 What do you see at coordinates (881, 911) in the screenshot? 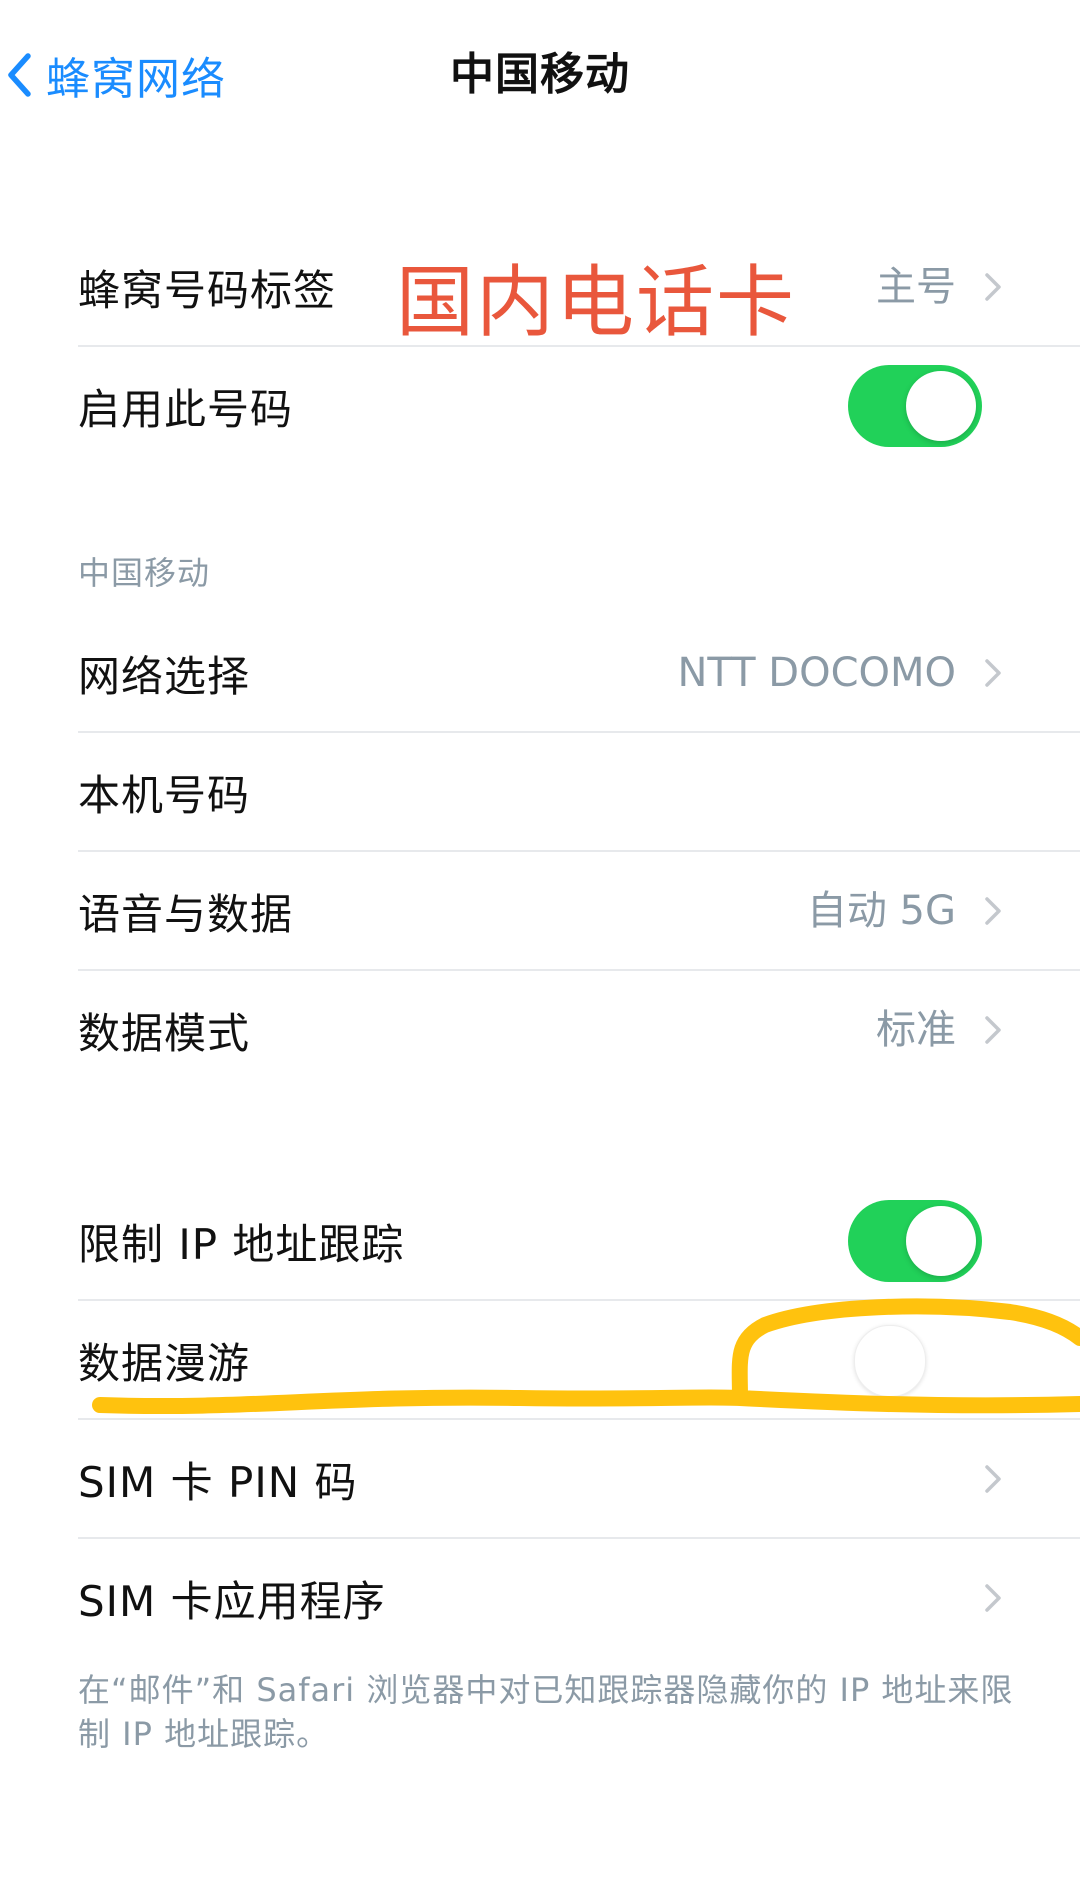
I see `voice-data-value: 自动 5G` at bounding box center [881, 911].